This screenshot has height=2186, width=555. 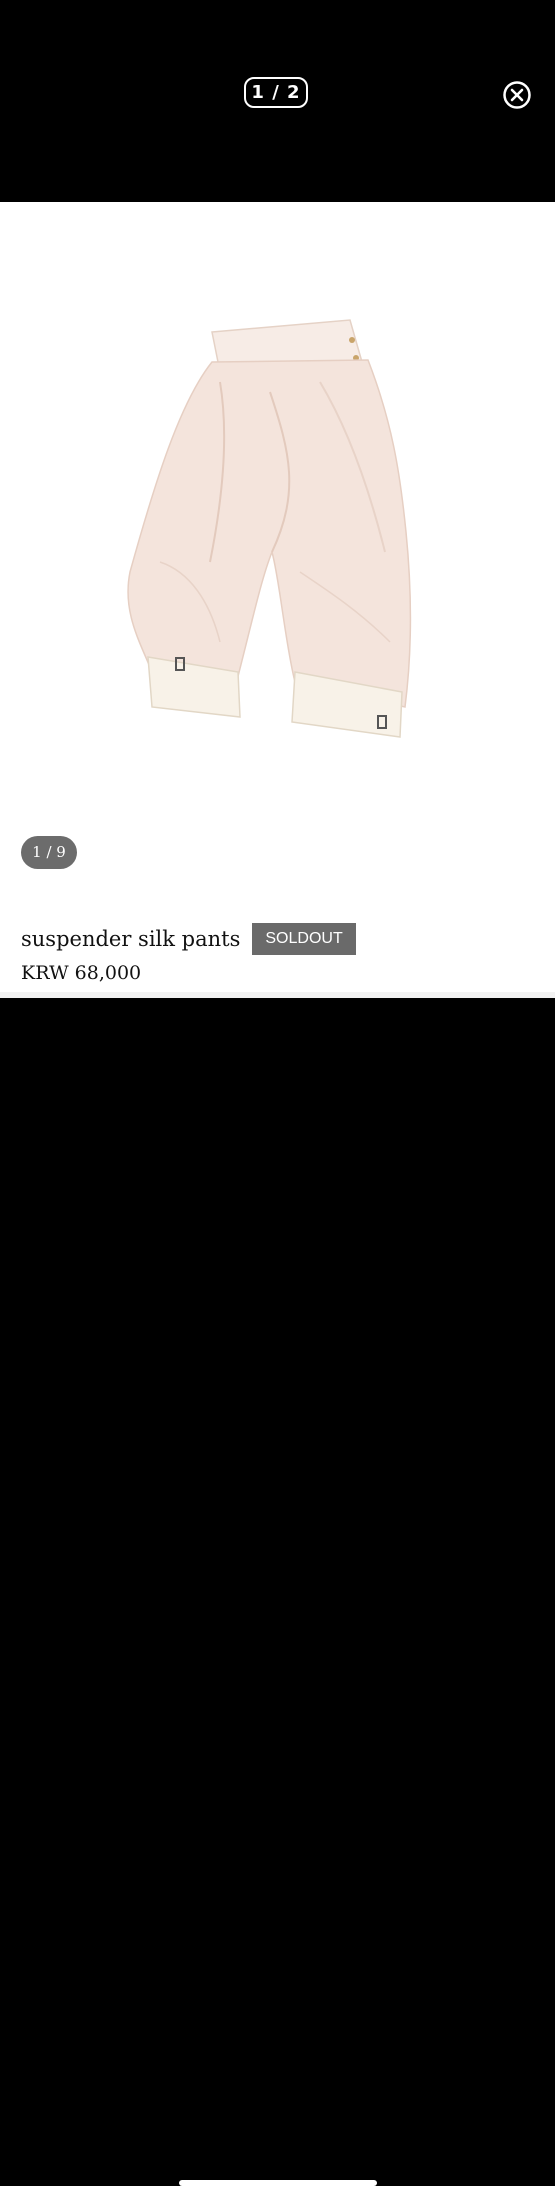 I want to click on status-badge: SOLDOUT, so click(x=304, y=939).